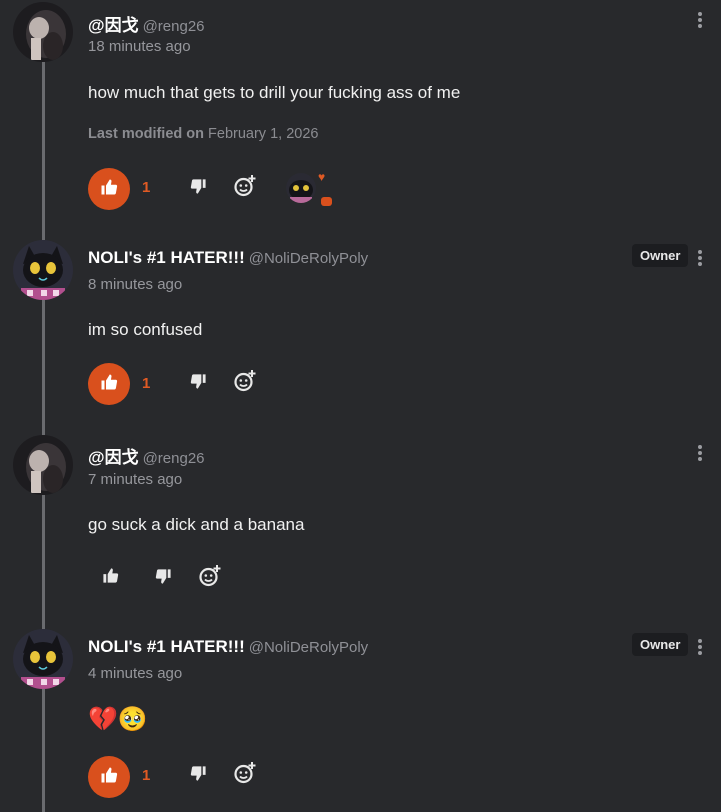  I want to click on reaction-avatar, so click(301, 188).